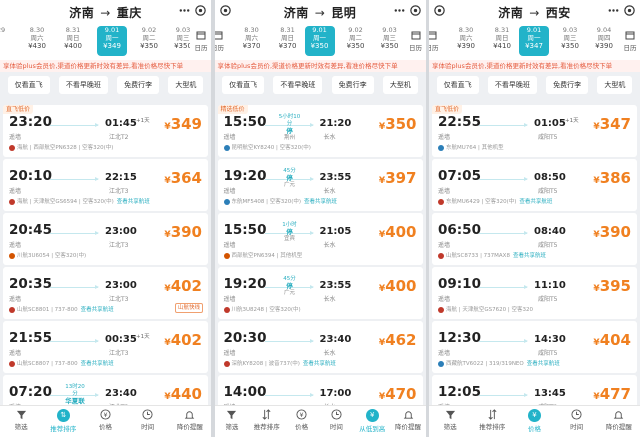 The image size is (640, 437). Describe the element at coordinates (8, 41) in the screenshot. I see `date-item: 29` at that location.